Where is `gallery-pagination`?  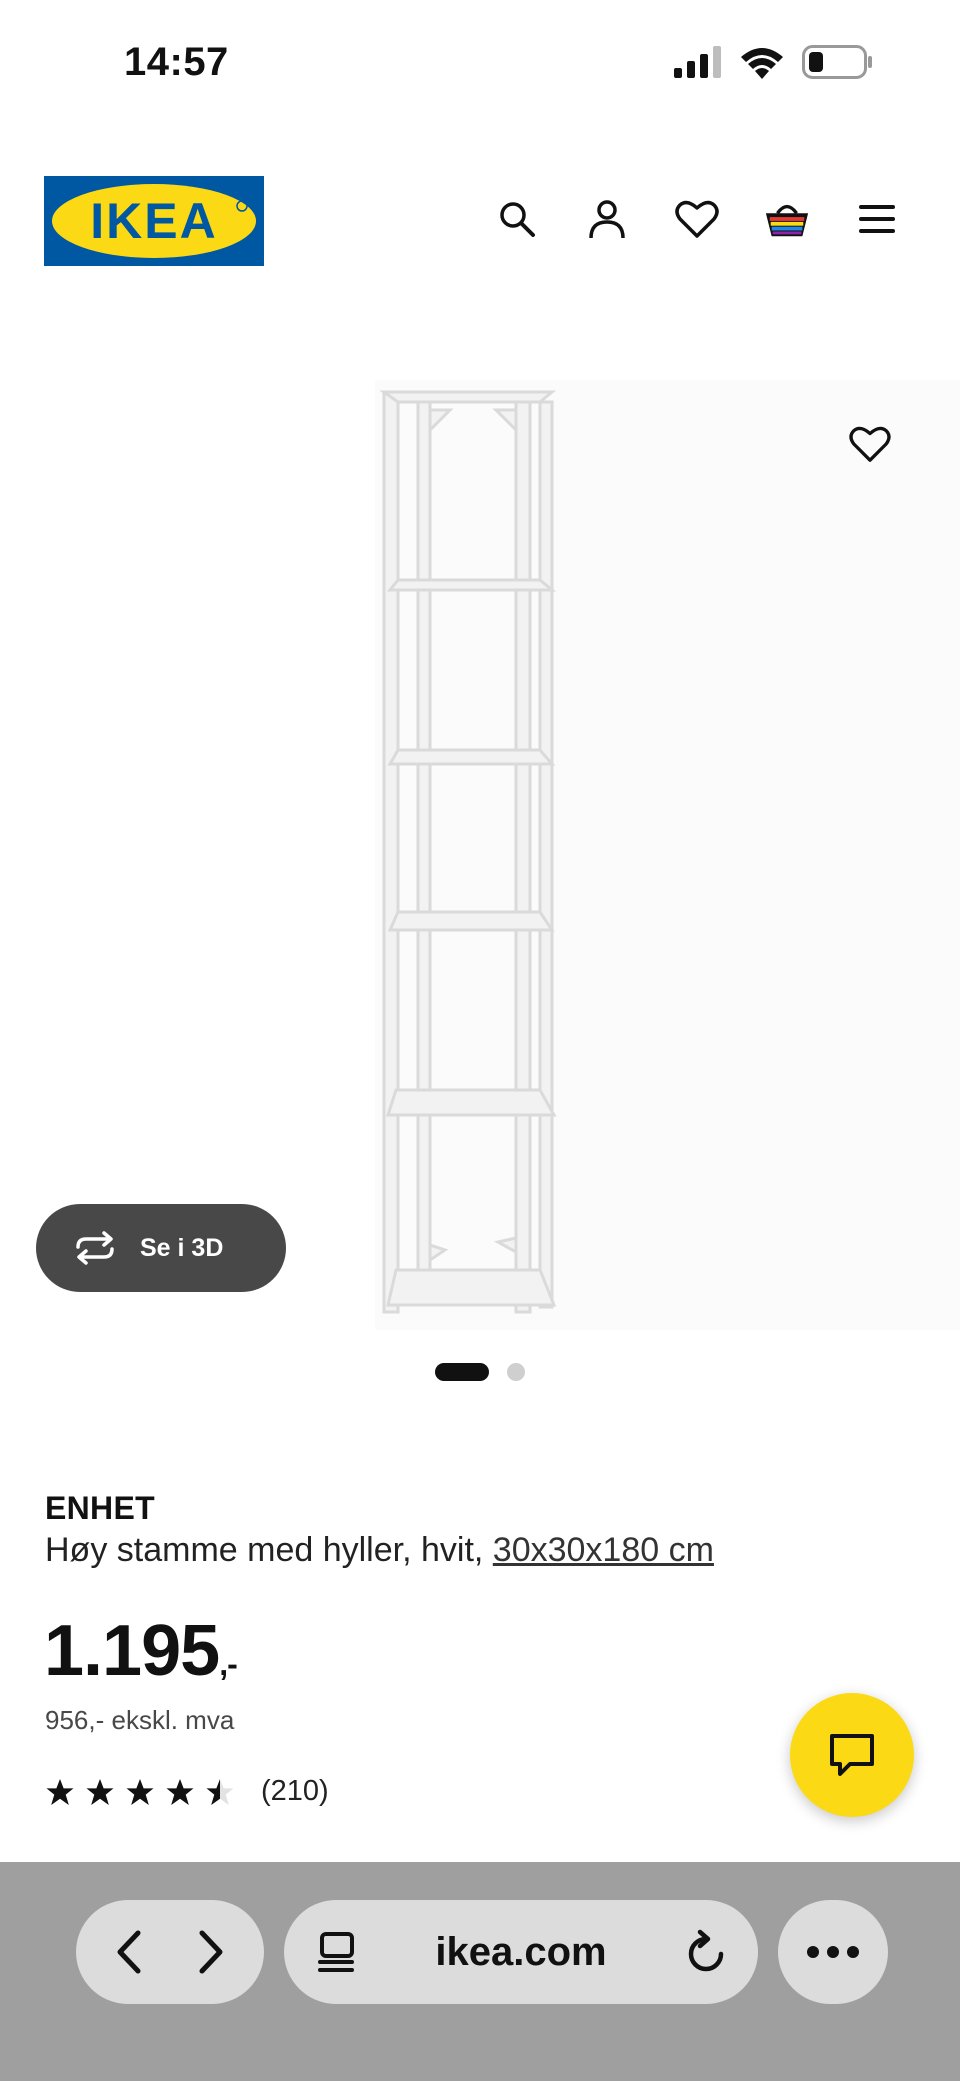 gallery-pagination is located at coordinates (480, 1373).